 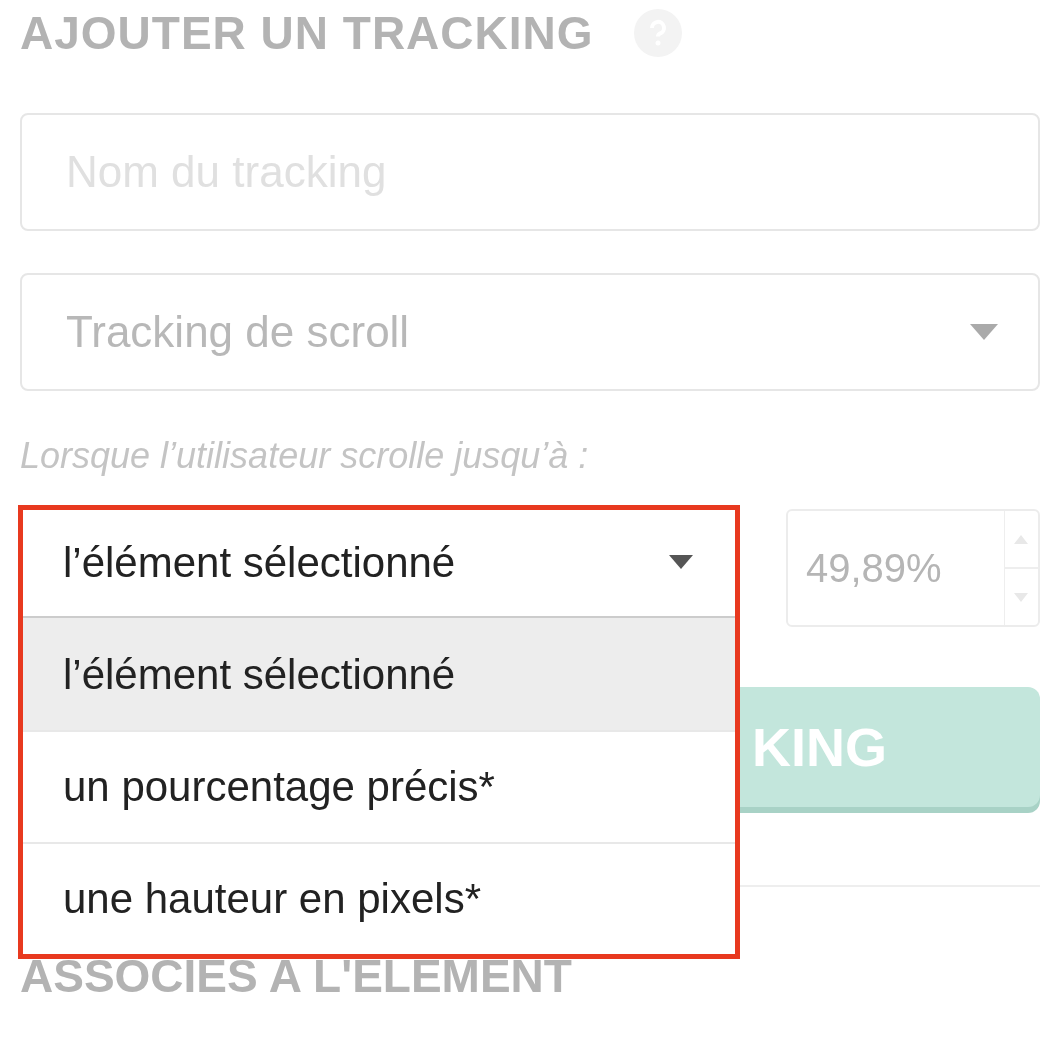 What do you see at coordinates (307, 33) in the screenshot?
I see `section-title: AJOUTER UN TRACKING` at bounding box center [307, 33].